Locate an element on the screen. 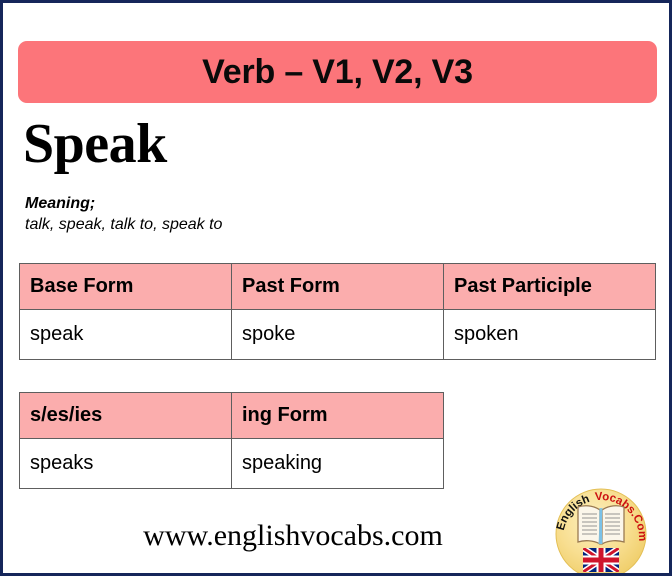 Image resolution: width=672 pixels, height=576 pixels. column-header-ing-form: ing Form is located at coordinates (337, 415).